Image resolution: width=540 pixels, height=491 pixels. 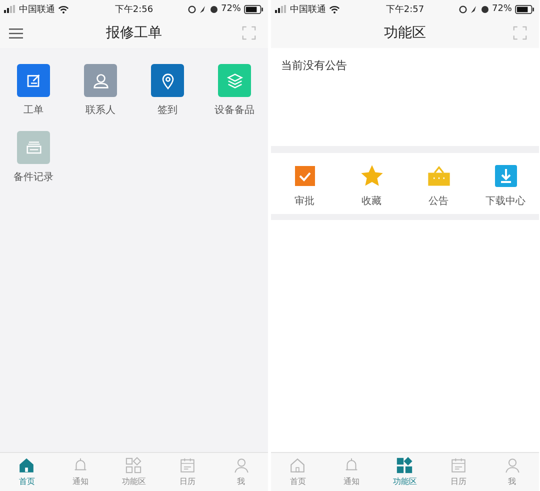 I want to click on function-label: 下载中心, so click(x=506, y=201).